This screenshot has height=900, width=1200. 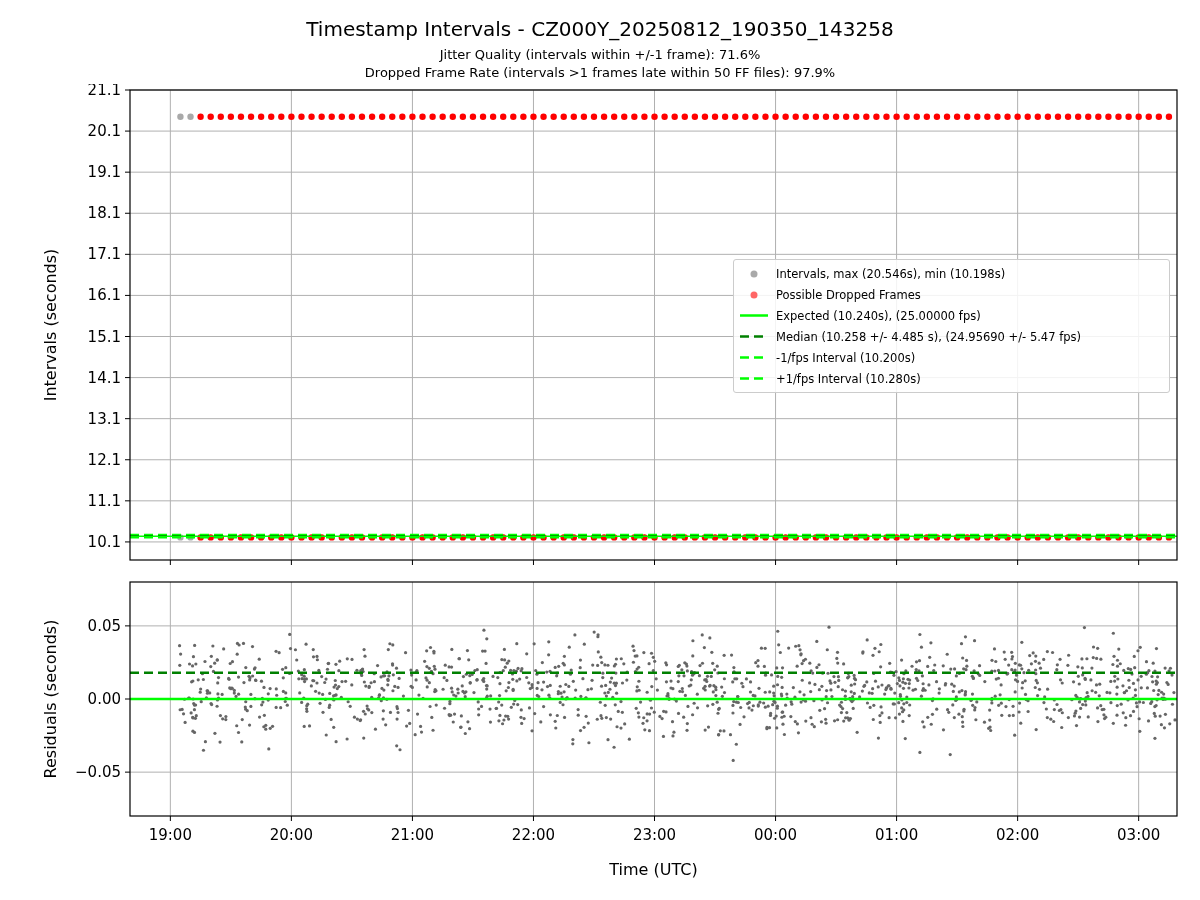 I want to click on y-axis-label: Intervals (seconds), so click(x=50, y=325).